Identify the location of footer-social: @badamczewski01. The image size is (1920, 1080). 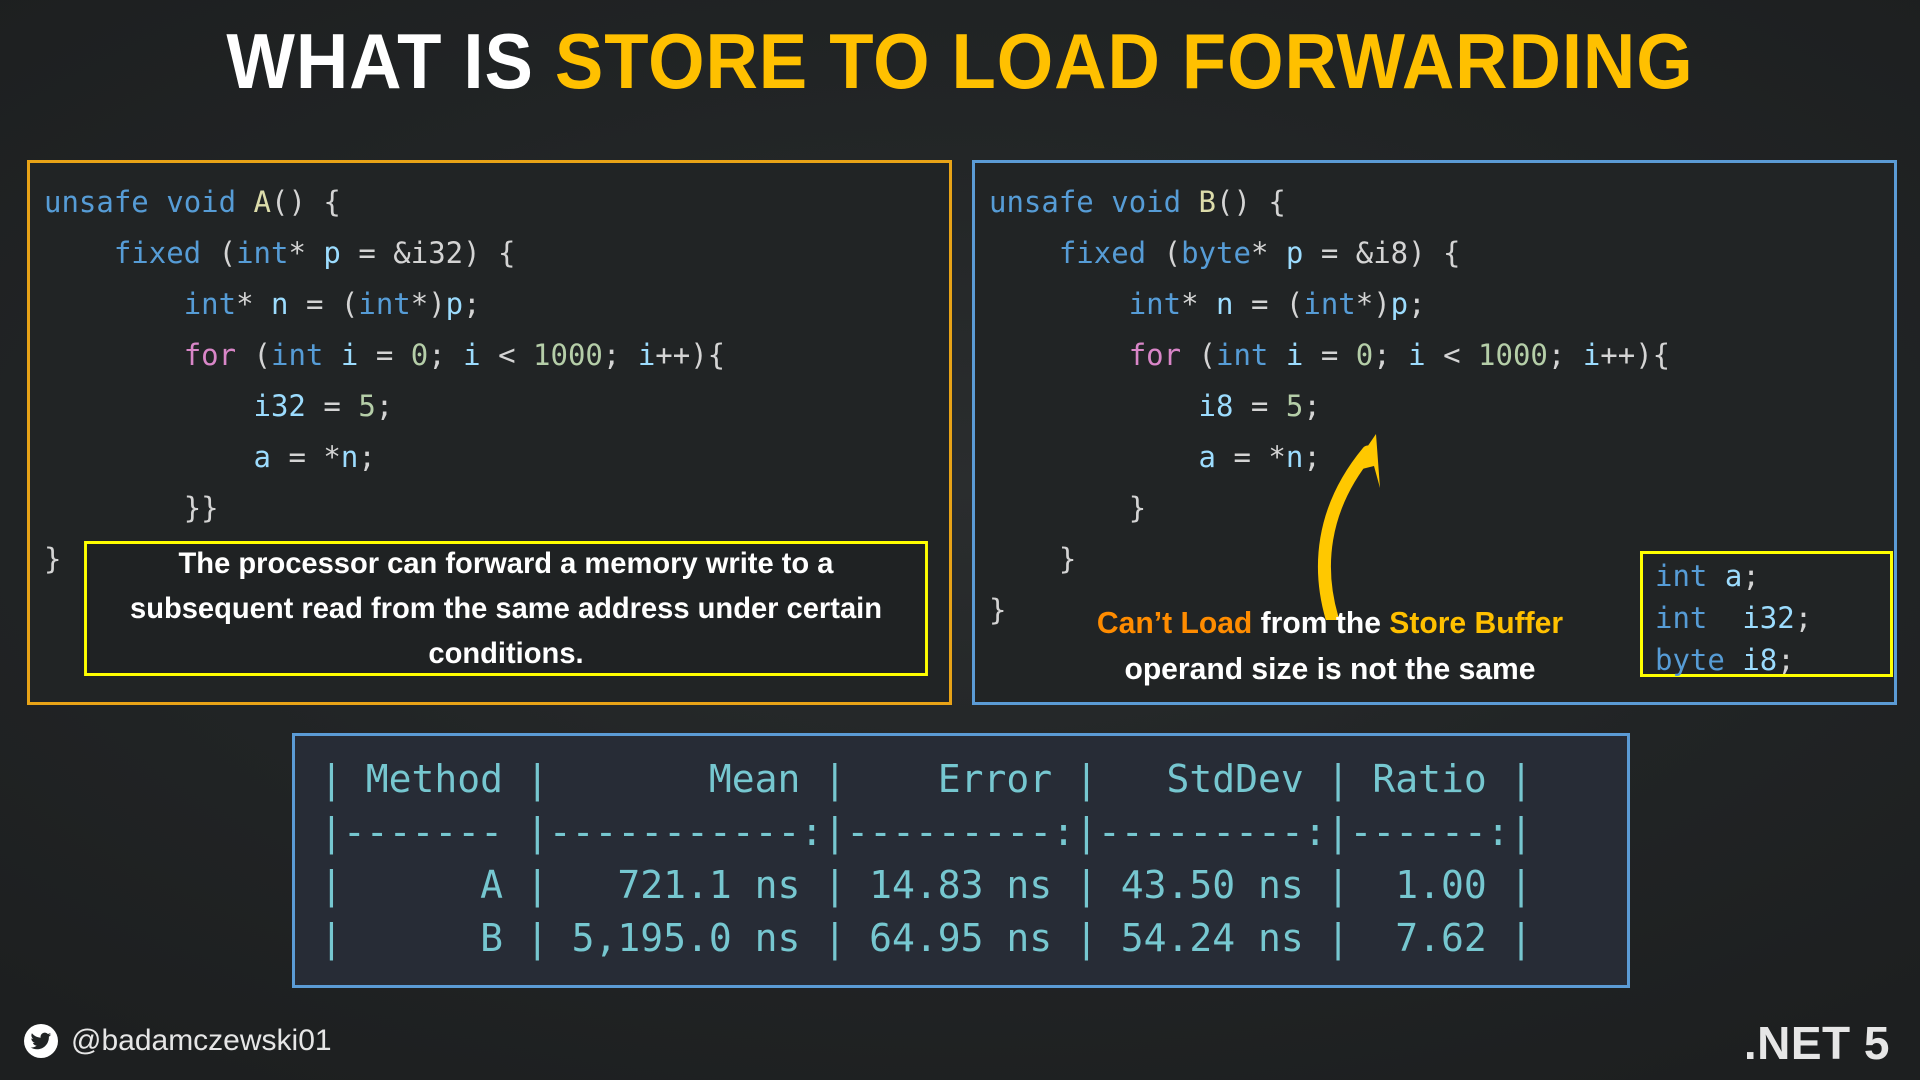
(178, 1041).